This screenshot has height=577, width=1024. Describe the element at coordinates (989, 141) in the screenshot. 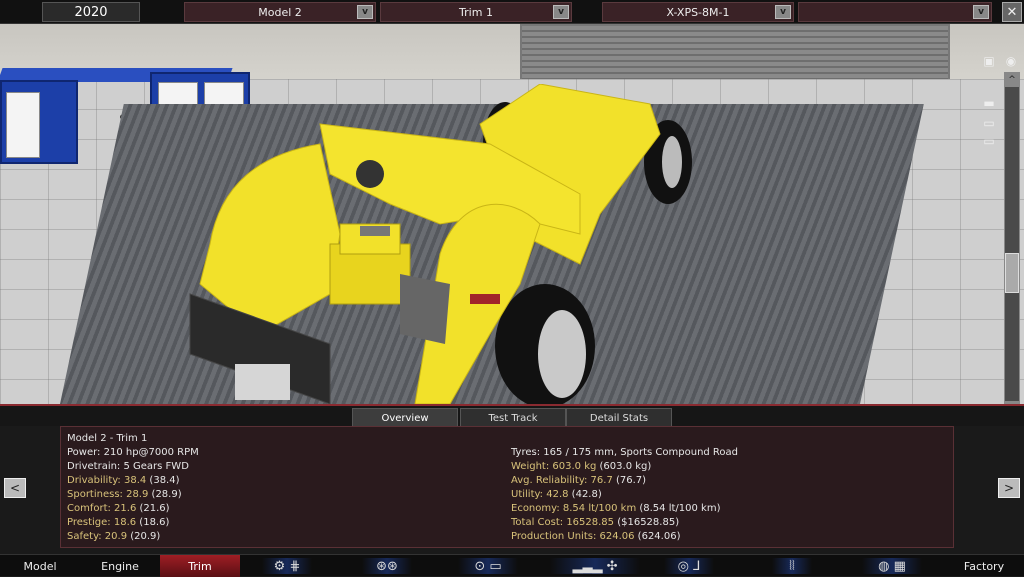

I see `car-rear-icon: ▭` at that location.